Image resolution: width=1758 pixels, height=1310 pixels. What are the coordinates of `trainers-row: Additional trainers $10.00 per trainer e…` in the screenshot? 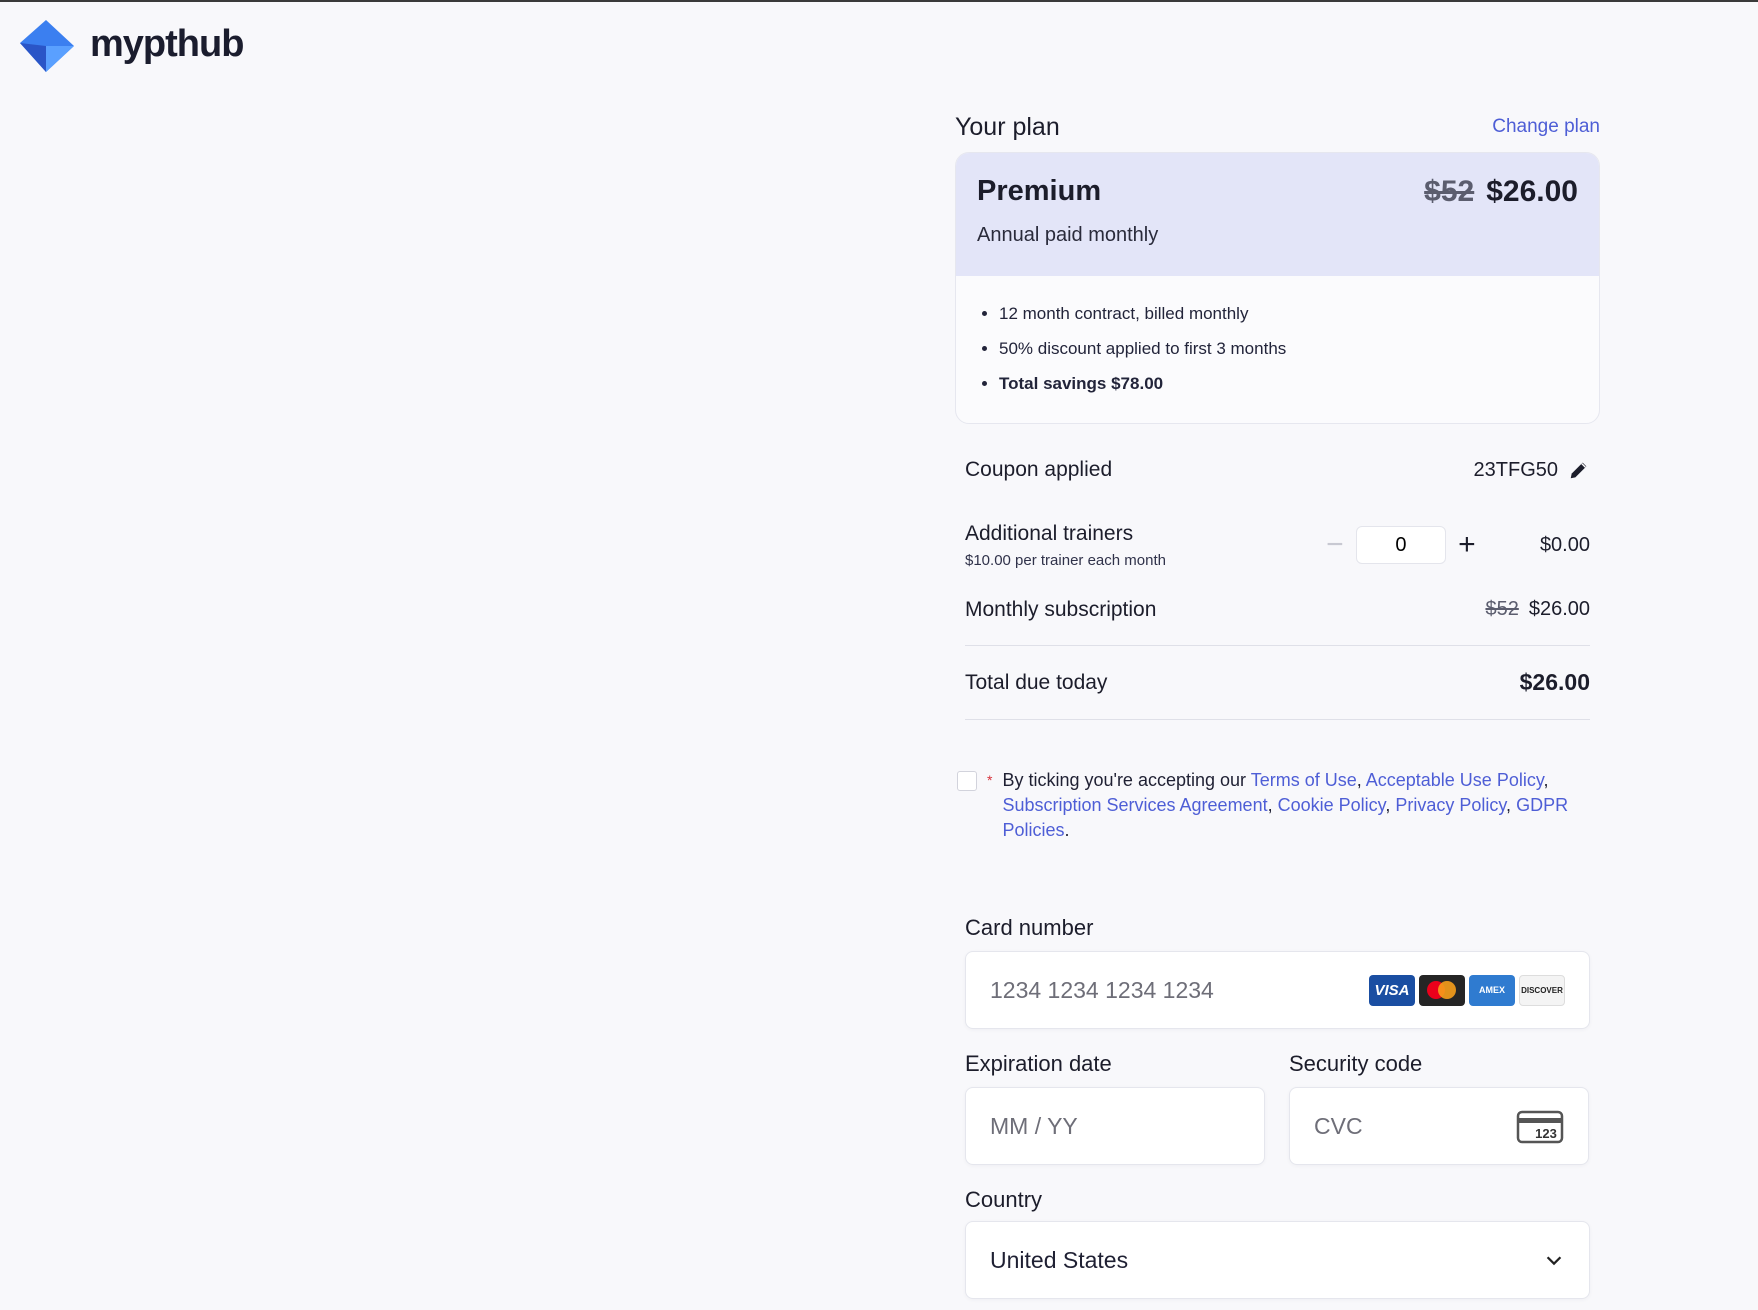 It's located at (1277, 545).